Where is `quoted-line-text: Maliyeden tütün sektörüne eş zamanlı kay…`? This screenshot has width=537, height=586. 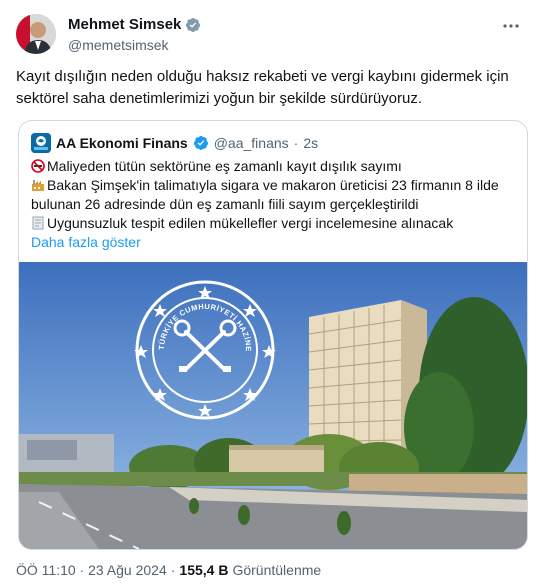 quoted-line-text: Maliyeden tütün sektörüne eş zamanlı kay… is located at coordinates (224, 166).